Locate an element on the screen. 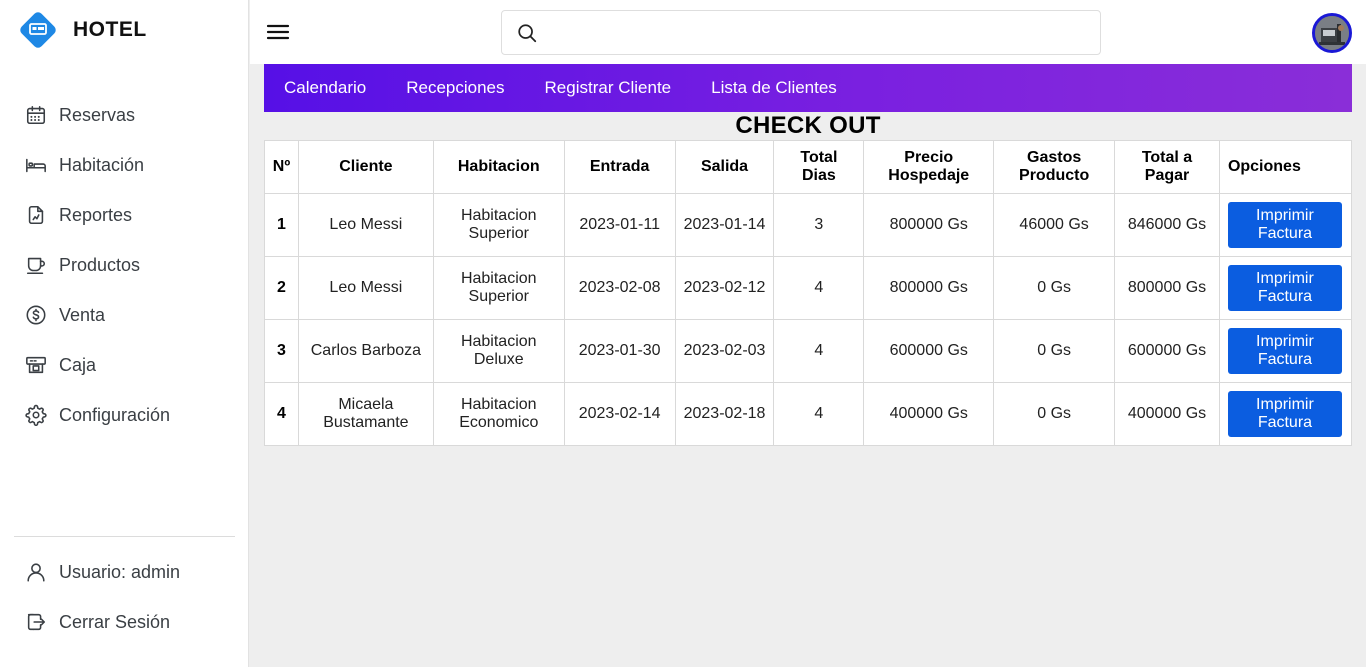 The image size is (1366, 667). cell-n: 3 is located at coordinates (281, 351).